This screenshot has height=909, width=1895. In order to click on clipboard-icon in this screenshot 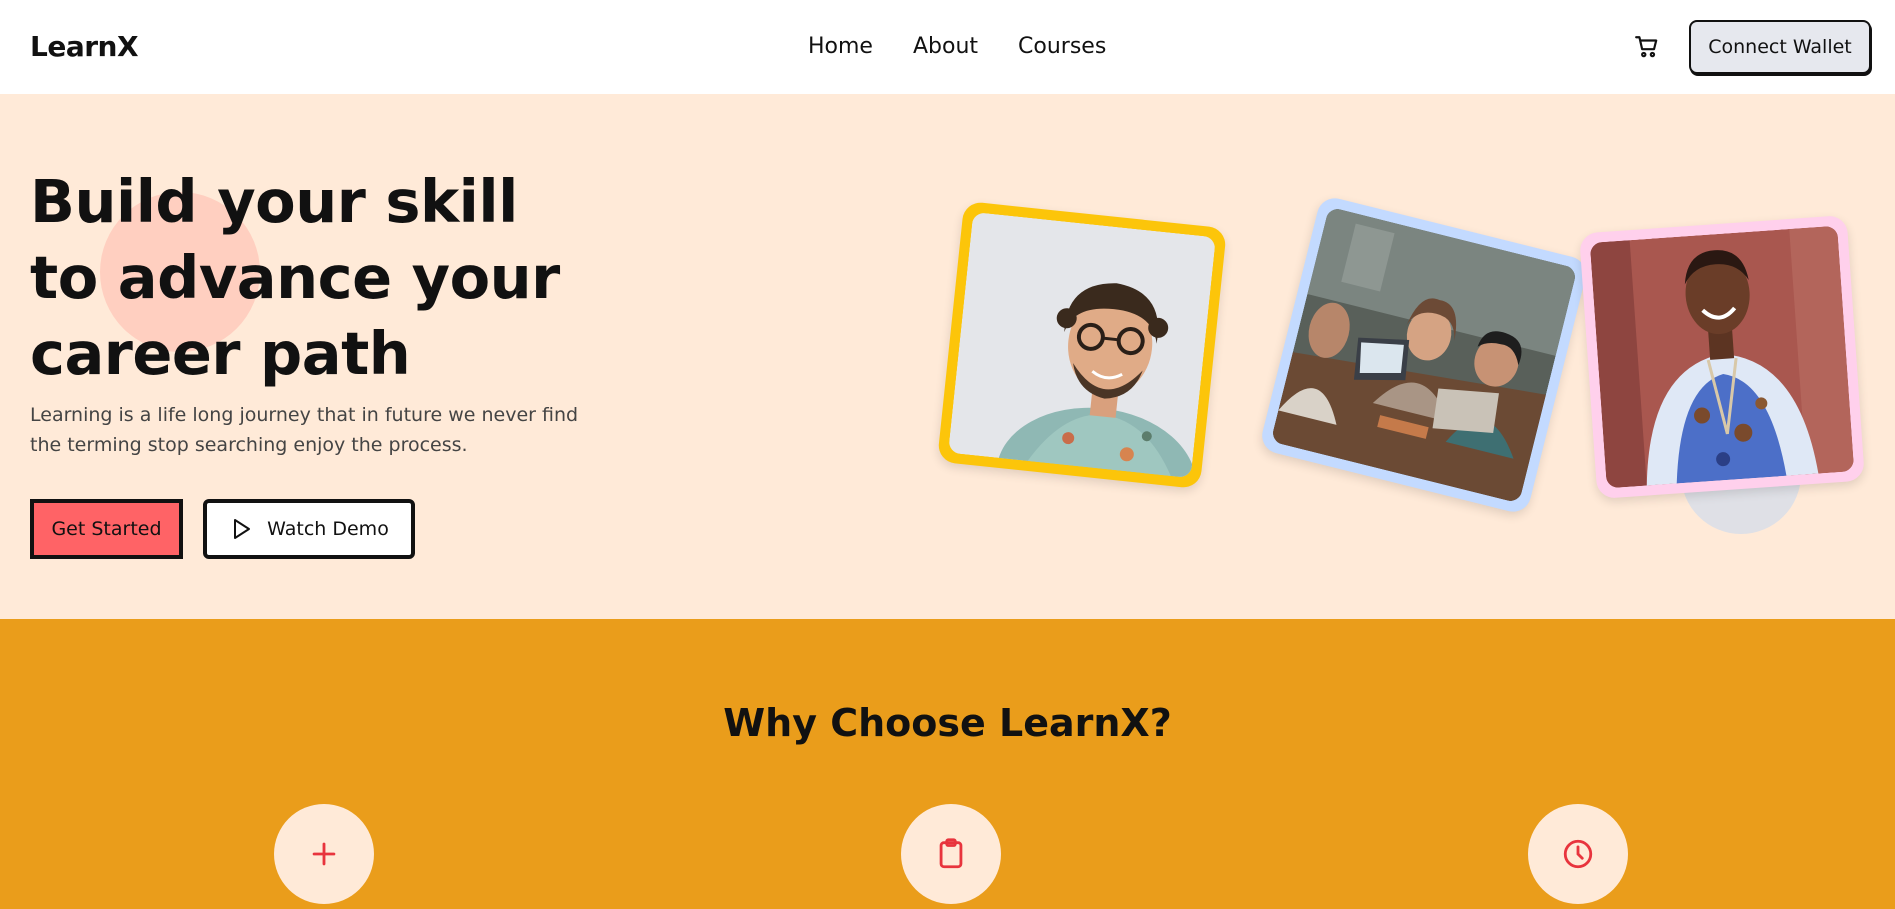, I will do `click(951, 853)`.